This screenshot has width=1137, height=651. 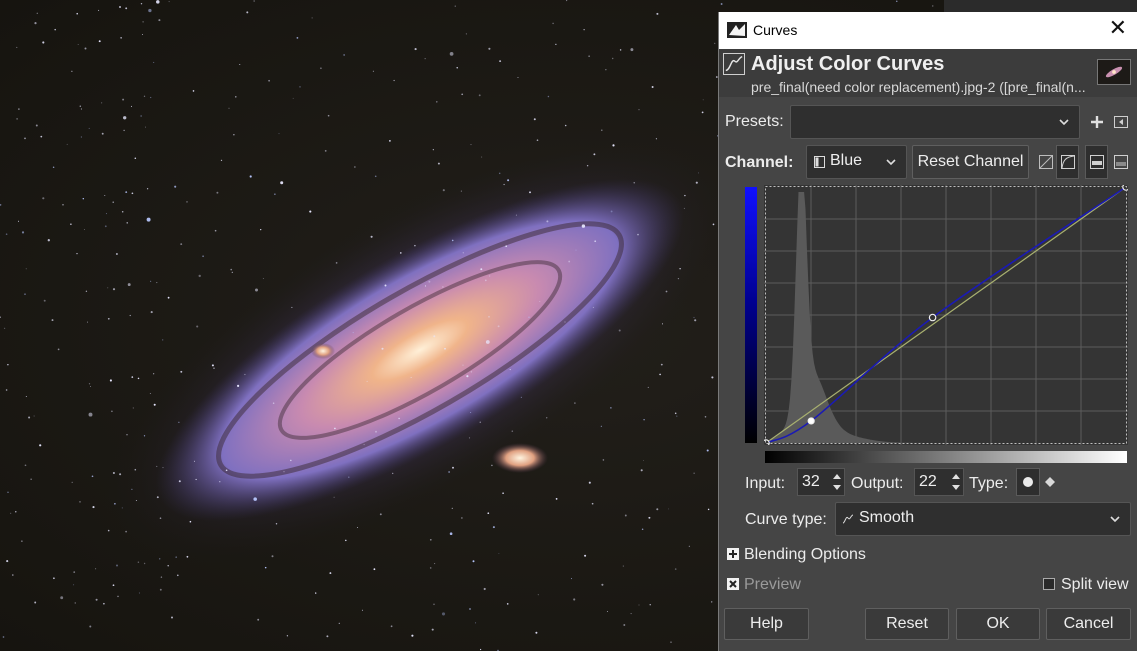 What do you see at coordinates (733, 584) in the screenshot?
I see `preview-checkbox` at bounding box center [733, 584].